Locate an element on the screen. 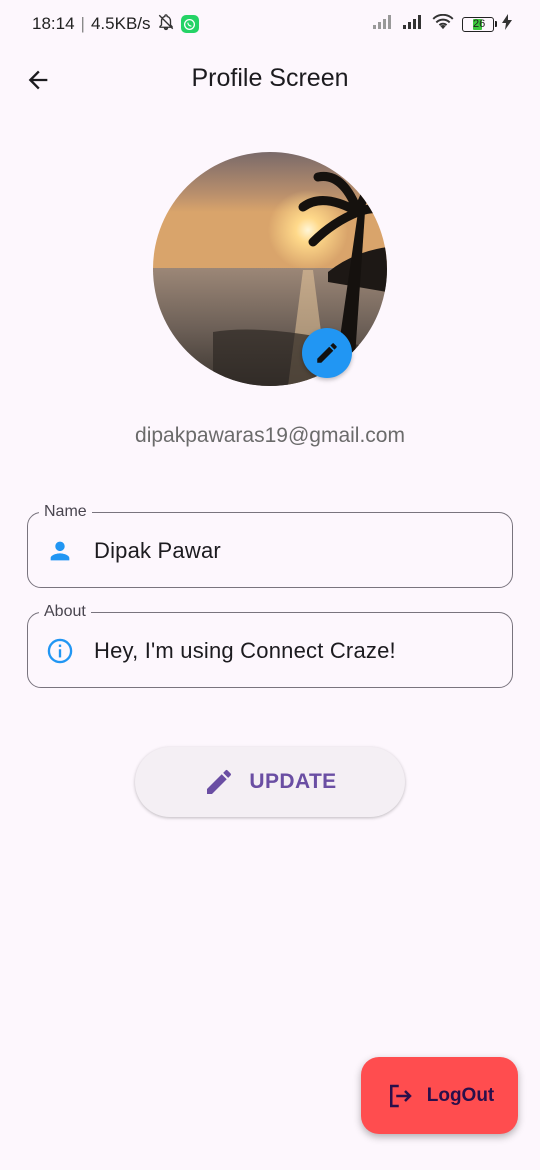 The width and height of the screenshot is (540, 1170). status-speed: 4.5KB/s is located at coordinates (120, 23).